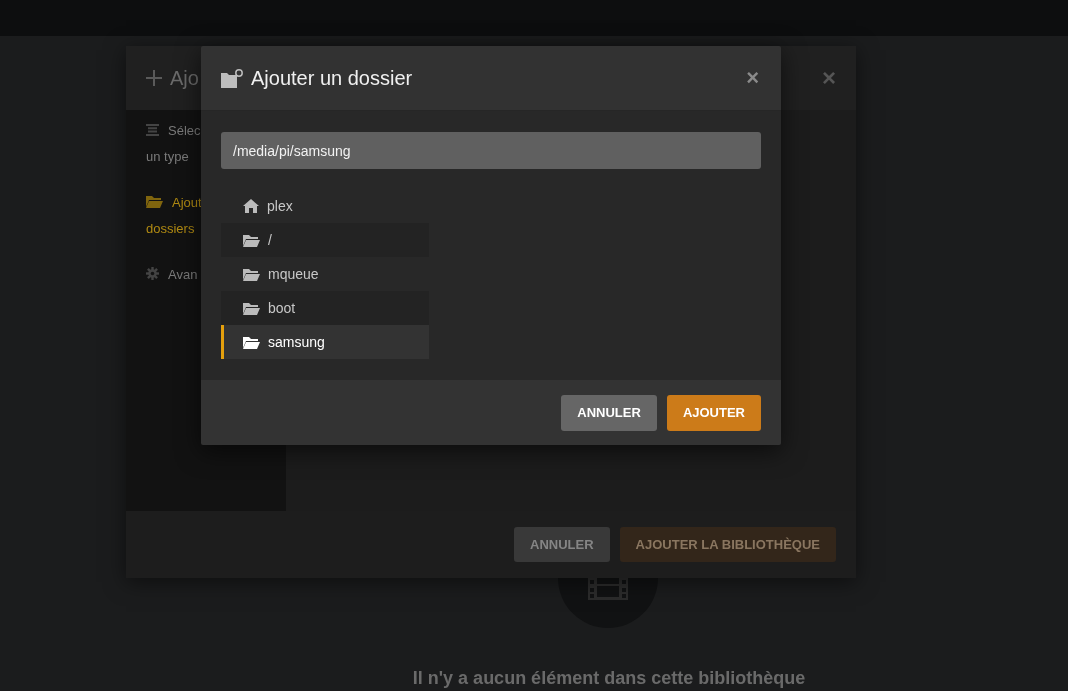 Image resolution: width=1068 pixels, height=691 pixels. Describe the element at coordinates (491, 150) in the screenshot. I see `path-field: /media/pi/samsung` at that location.